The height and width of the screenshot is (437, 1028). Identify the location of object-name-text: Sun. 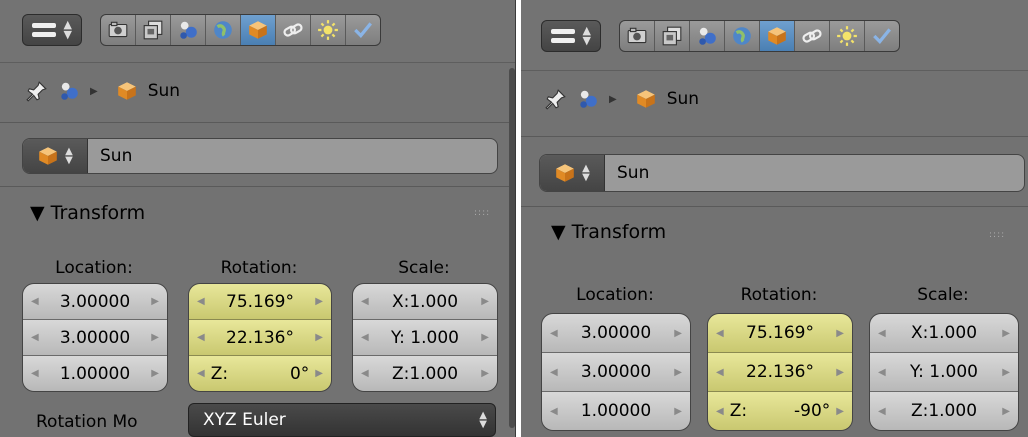
(633, 173).